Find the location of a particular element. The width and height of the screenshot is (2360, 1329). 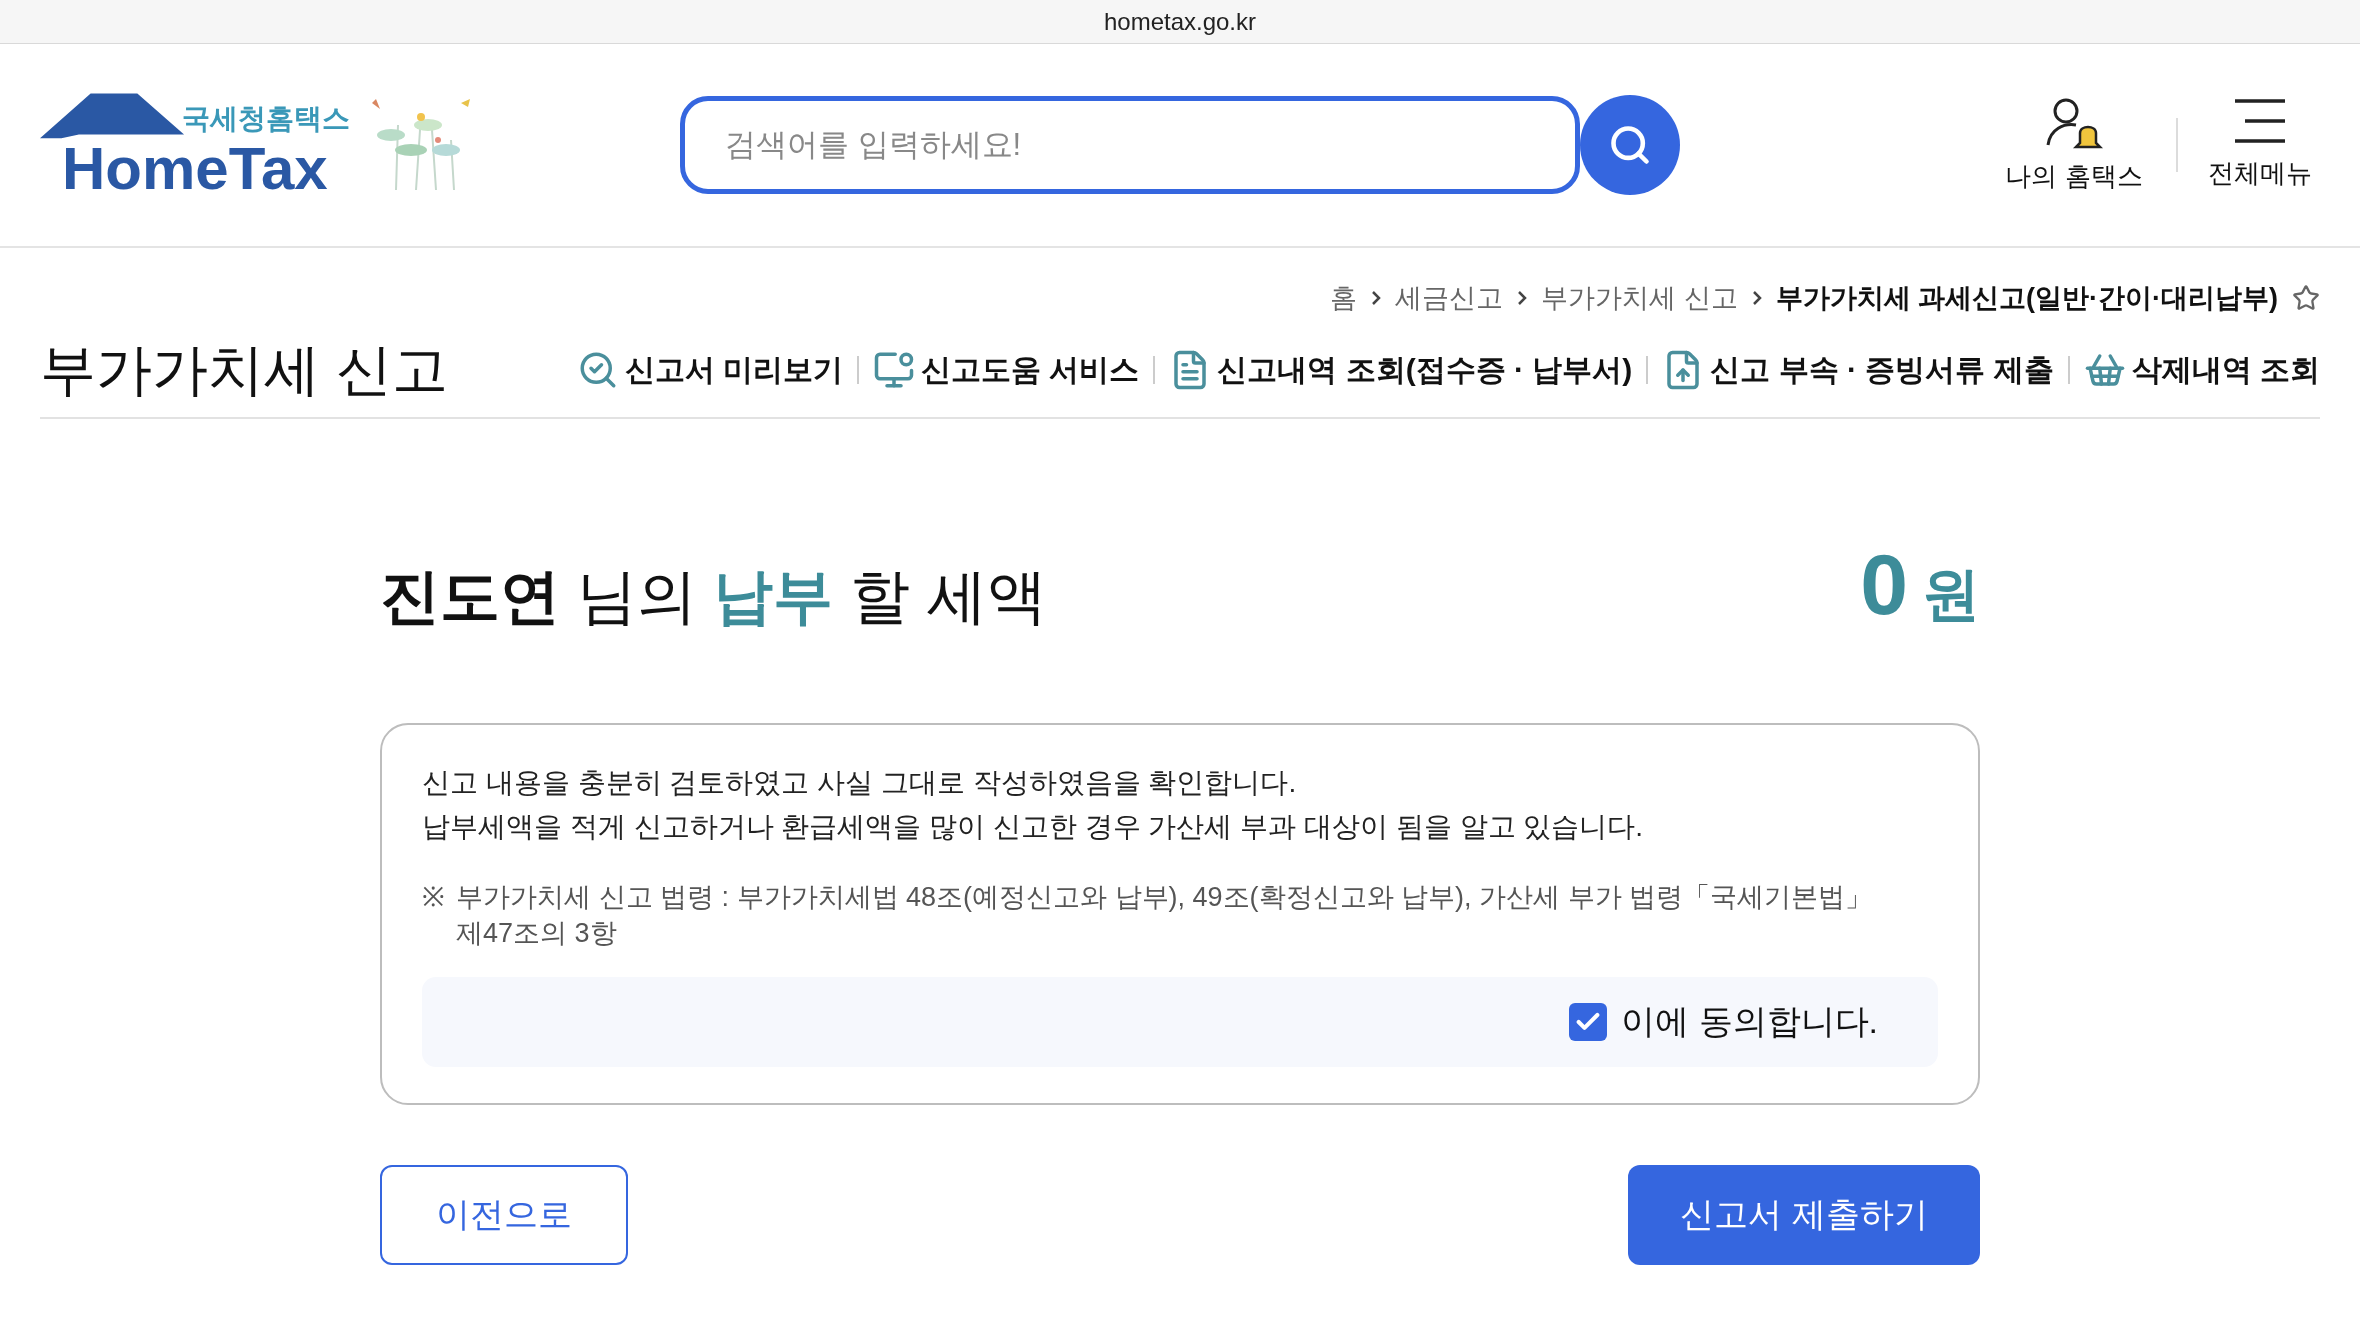

quick-link: 신고내역 조회(접수증 · 납부서) is located at coordinates (1401, 369).